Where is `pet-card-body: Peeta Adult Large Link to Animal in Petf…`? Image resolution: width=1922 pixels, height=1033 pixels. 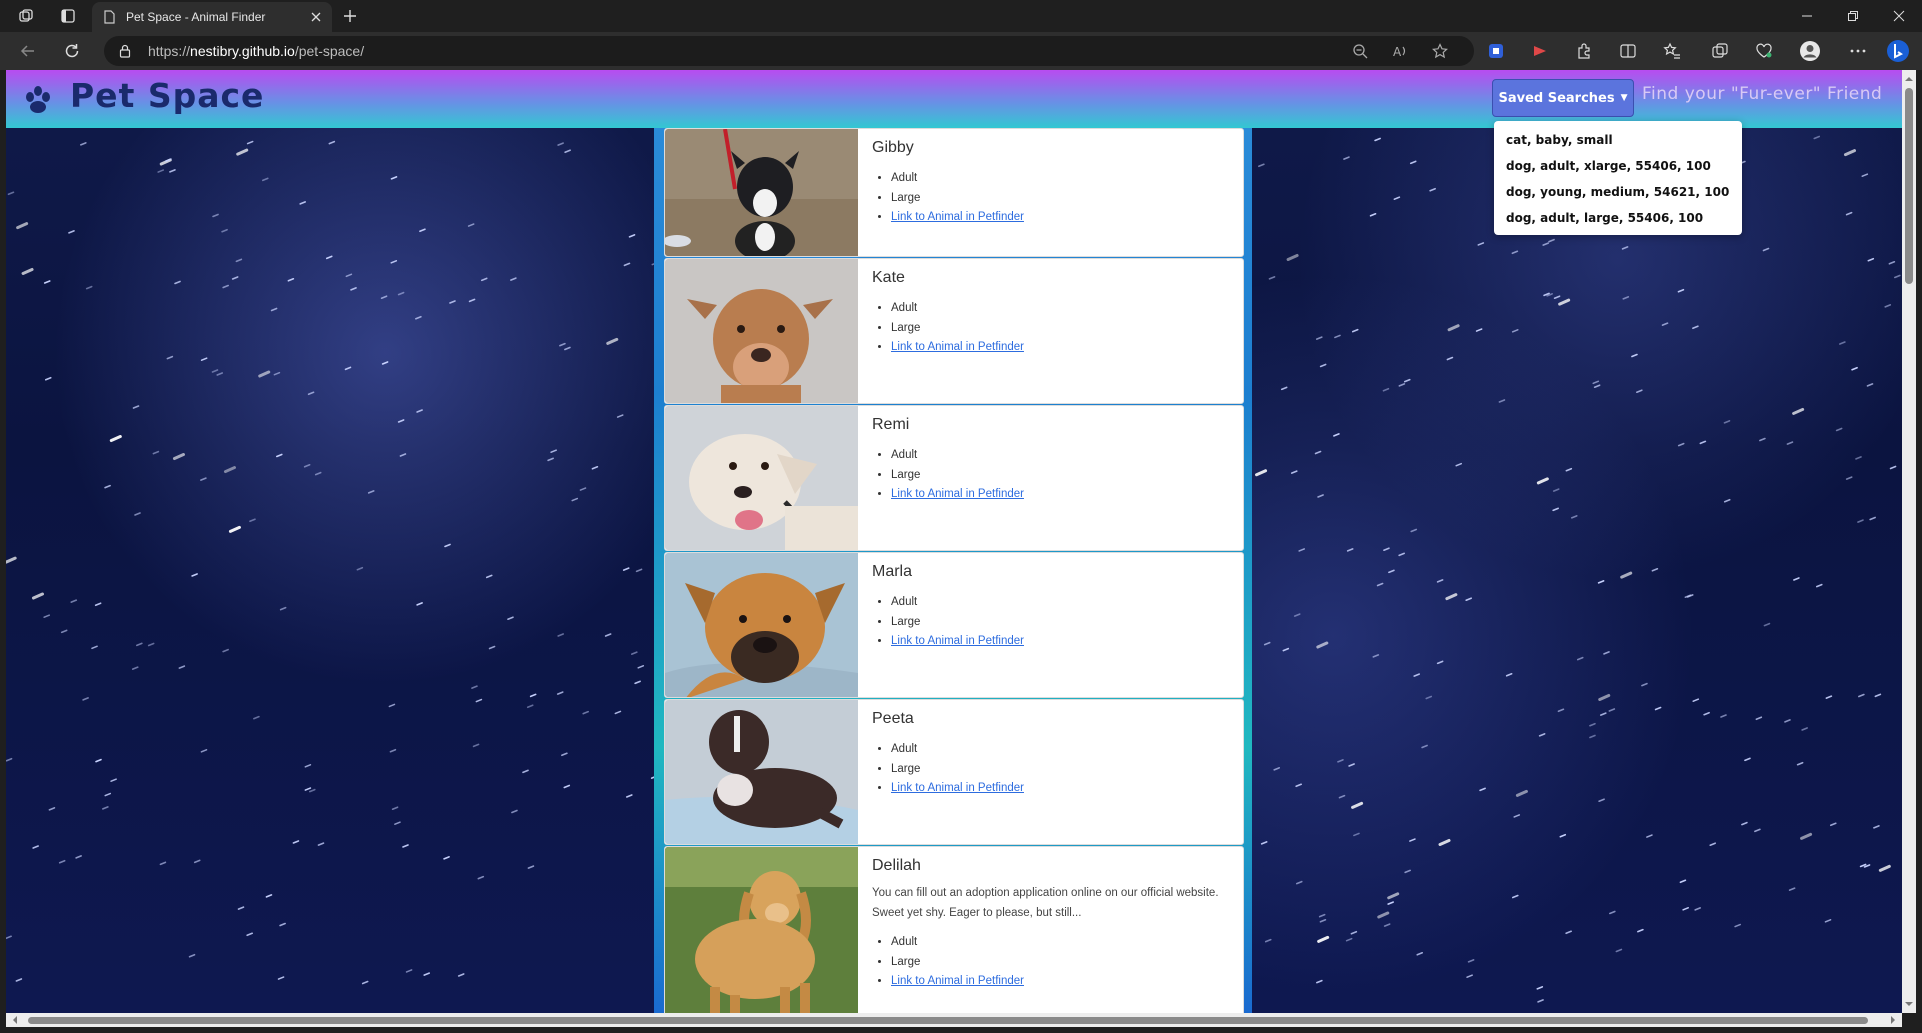 pet-card-body: Peeta Adult Large Link to Animal in Petf… is located at coordinates (1052, 754).